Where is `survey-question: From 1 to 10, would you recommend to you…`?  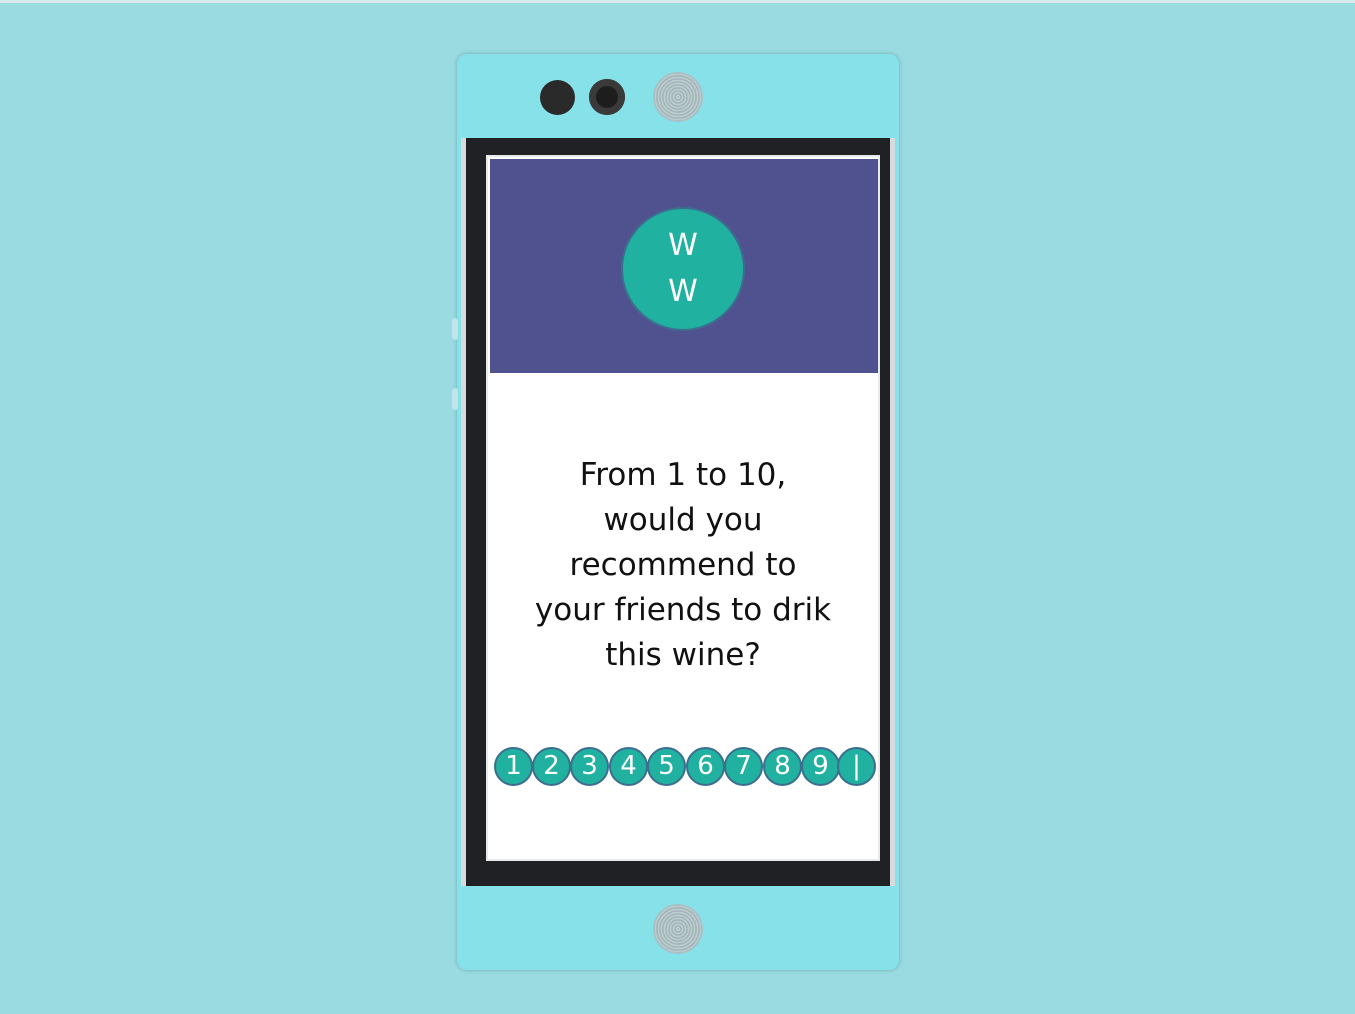
survey-question: From 1 to 10, would you recommend to you… is located at coordinates (683, 565).